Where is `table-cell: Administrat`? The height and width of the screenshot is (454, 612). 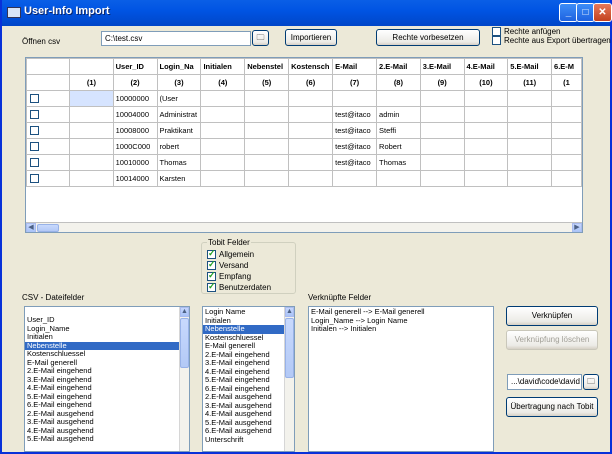
table-cell: Administrat is located at coordinates (179, 114).